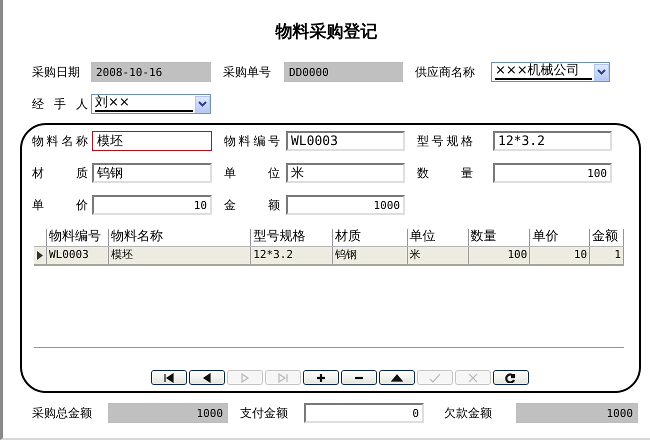 This screenshot has height=440, width=650. Describe the element at coordinates (445, 72) in the screenshot. I see `field-label: 供应商名称` at that location.